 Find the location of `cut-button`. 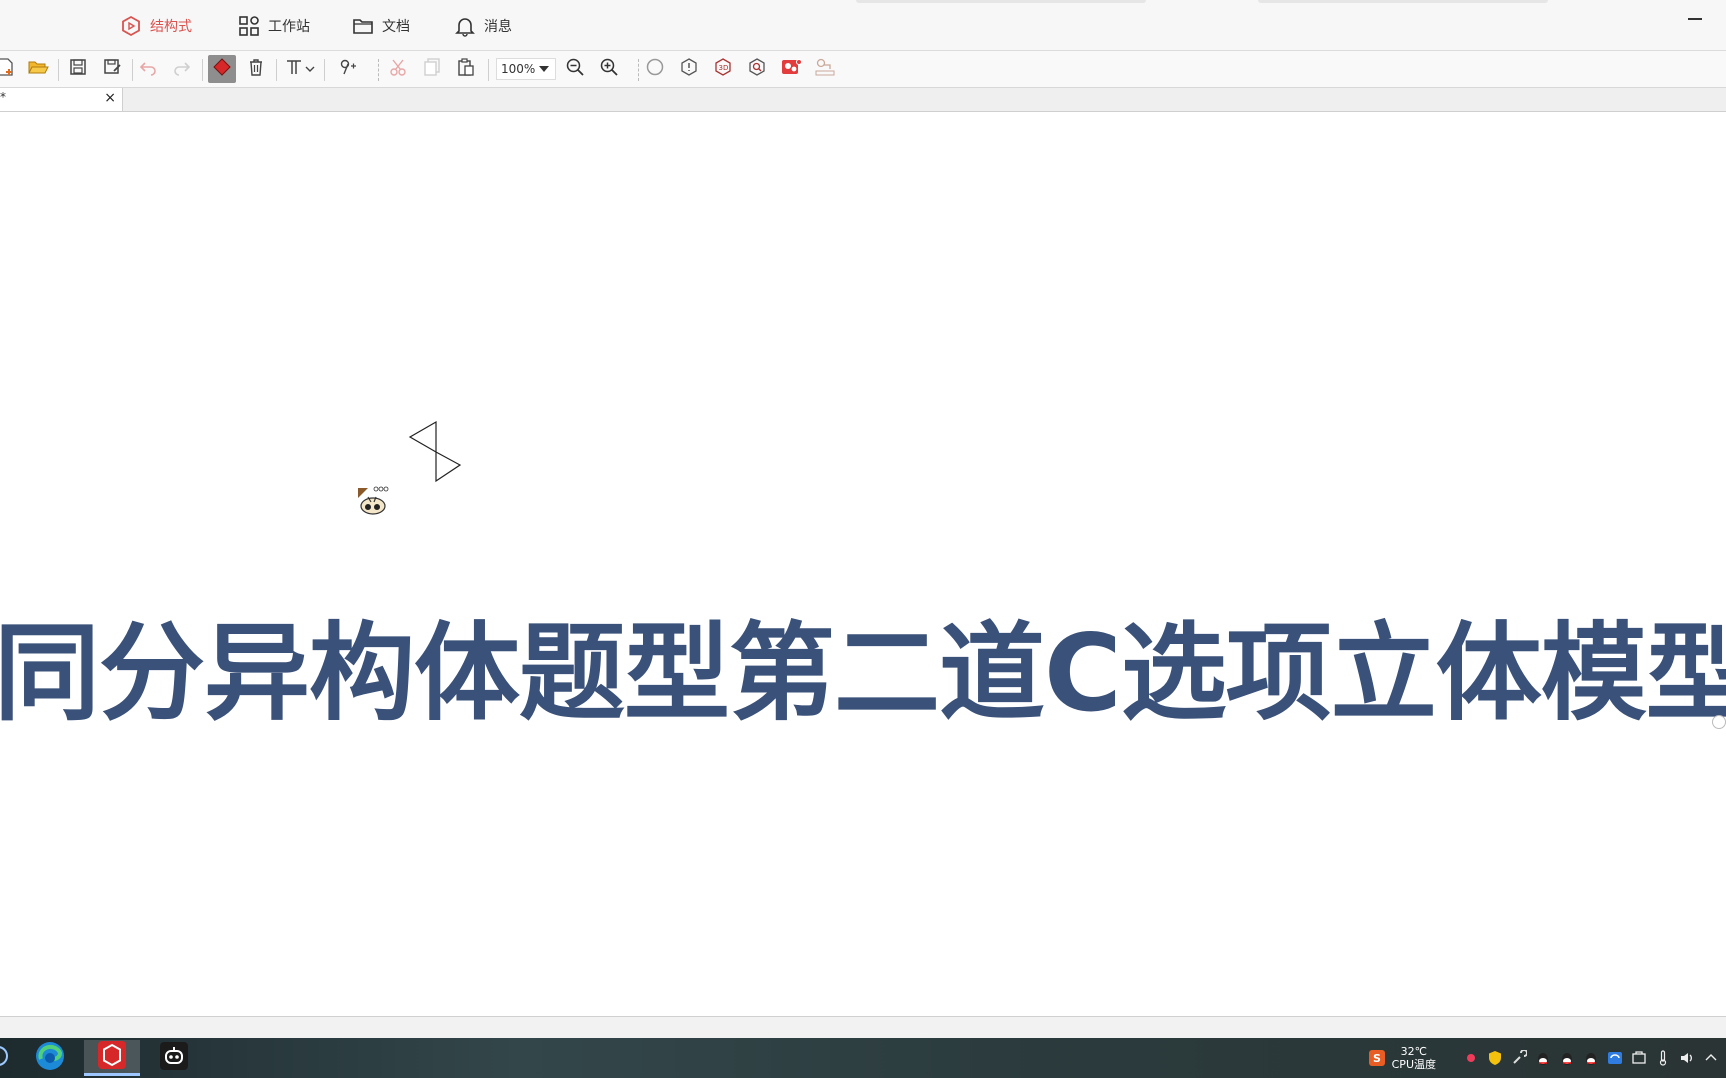

cut-button is located at coordinates (398, 69).